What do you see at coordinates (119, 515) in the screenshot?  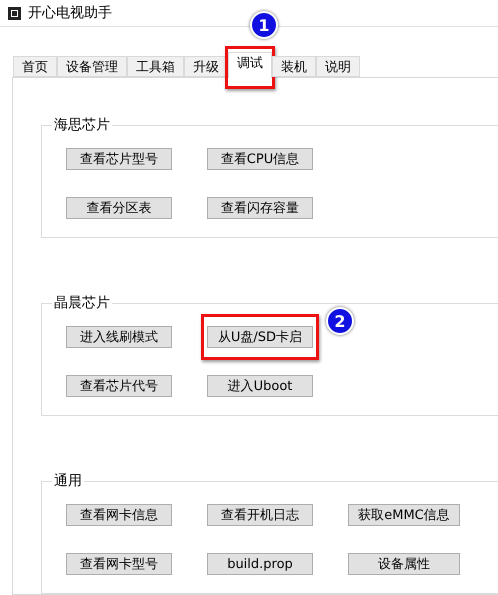 I see `action-button: 查看网卡信息` at bounding box center [119, 515].